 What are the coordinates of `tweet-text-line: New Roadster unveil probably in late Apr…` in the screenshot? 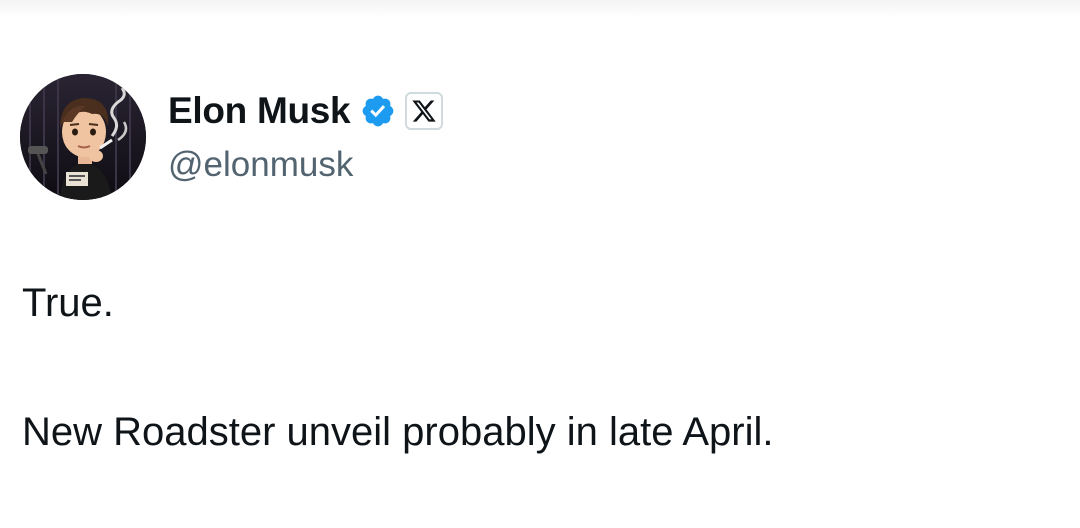 It's located at (398, 432).